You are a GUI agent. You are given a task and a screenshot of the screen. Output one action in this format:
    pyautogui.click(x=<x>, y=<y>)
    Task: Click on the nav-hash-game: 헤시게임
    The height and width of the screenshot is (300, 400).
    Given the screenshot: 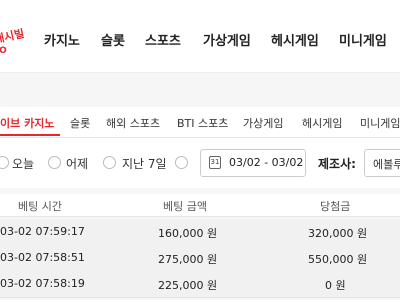 What is the action you would take?
    pyautogui.click(x=295, y=39)
    